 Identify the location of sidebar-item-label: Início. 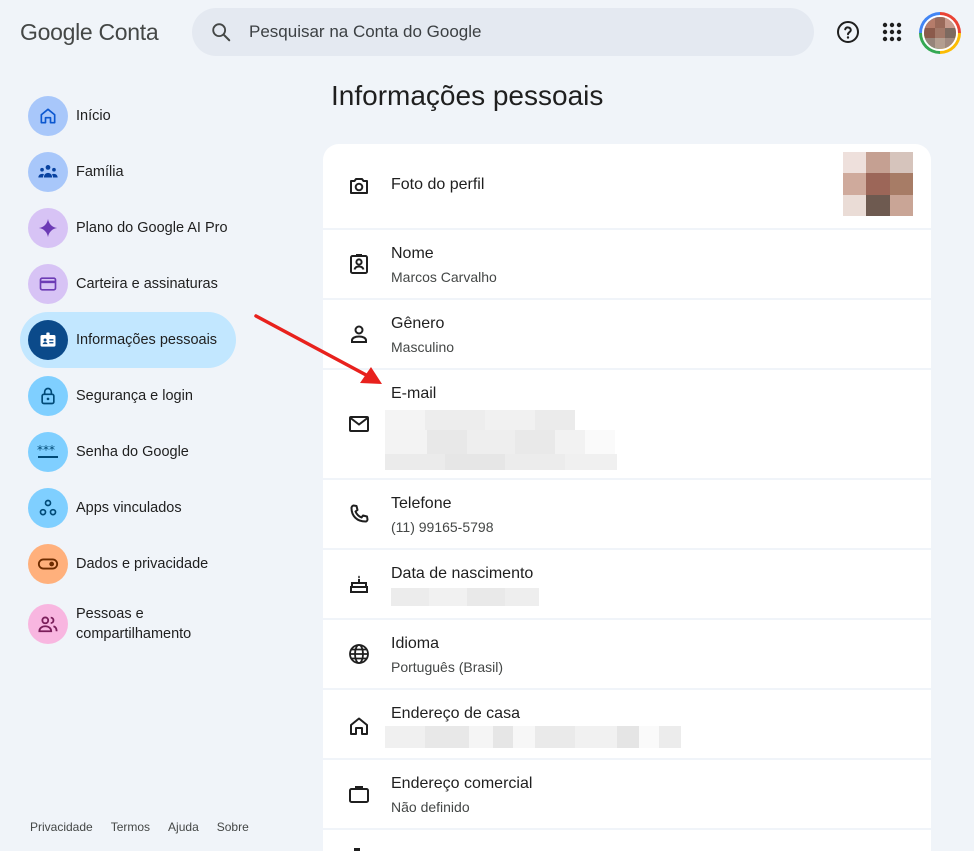
(93, 116).